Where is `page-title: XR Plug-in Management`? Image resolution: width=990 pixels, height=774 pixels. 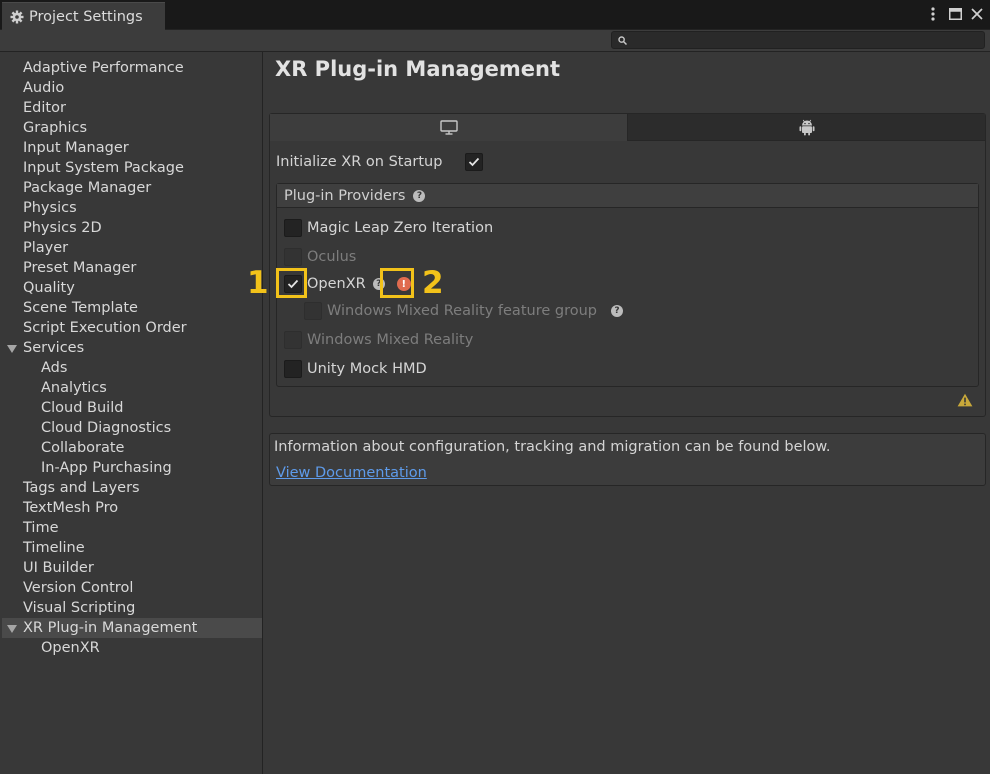 page-title: XR Plug-in Management is located at coordinates (417, 69).